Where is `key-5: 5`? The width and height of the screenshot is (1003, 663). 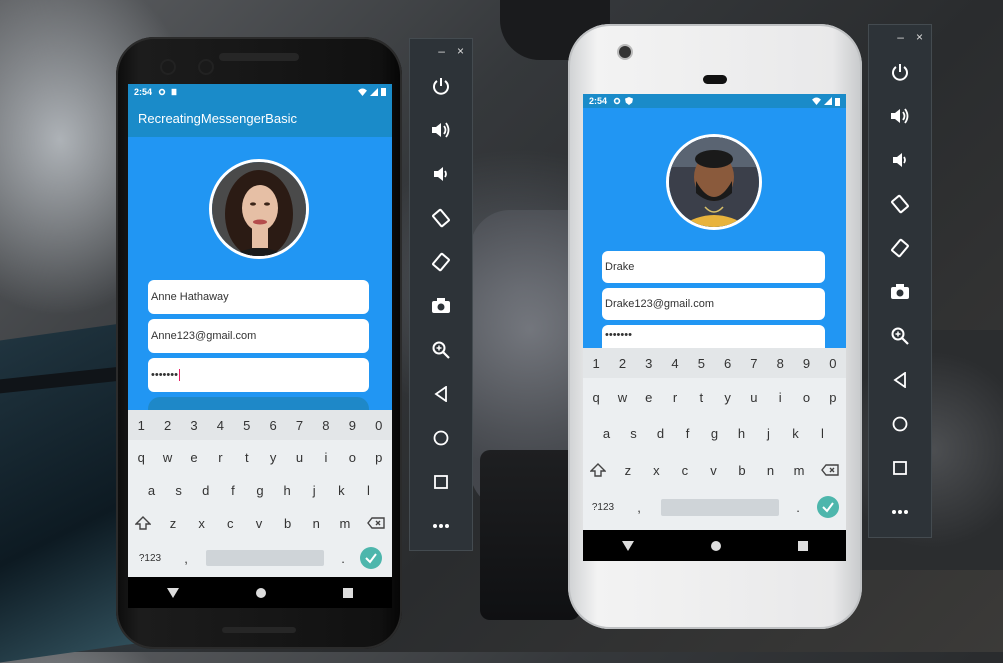
key-5: 5 is located at coordinates (701, 363).